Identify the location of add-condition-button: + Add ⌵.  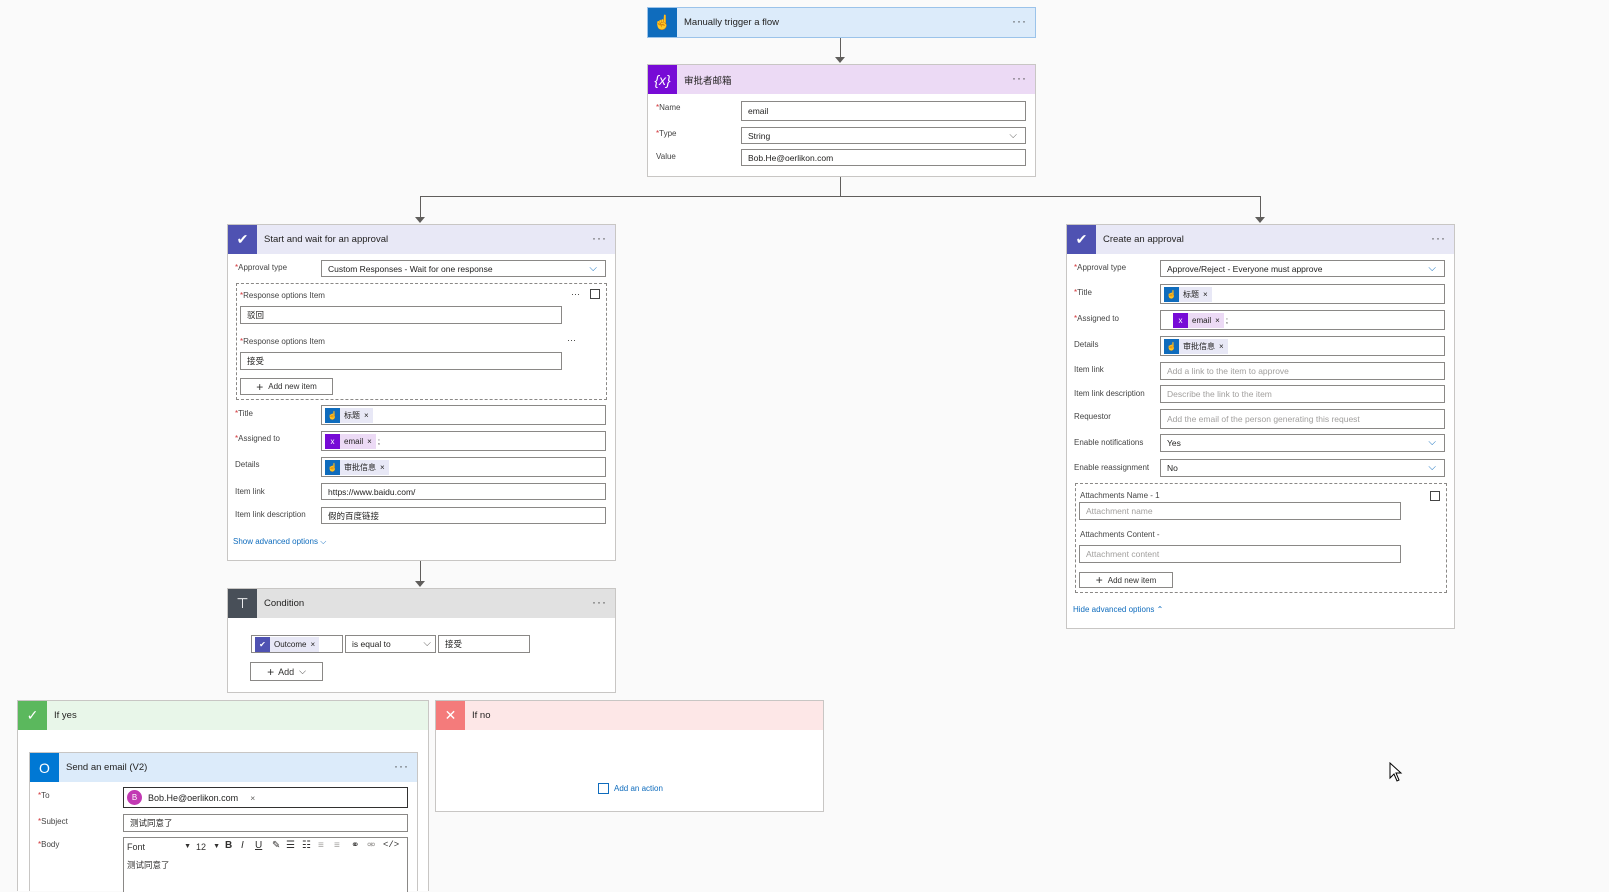
(286, 671).